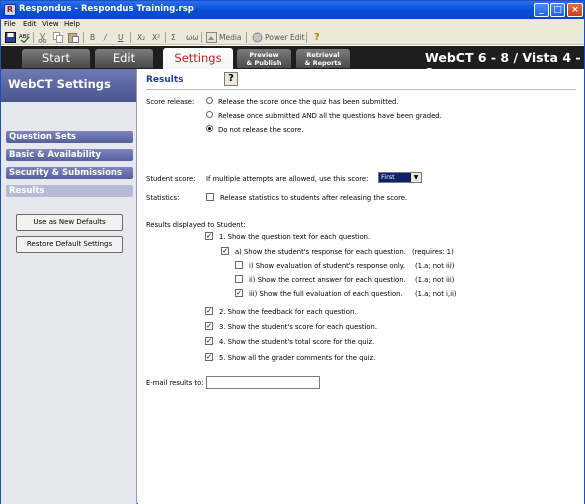 The width and height of the screenshot is (585, 504). Describe the element at coordinates (198, 58) in the screenshot. I see `tab-settings: Settings` at that location.